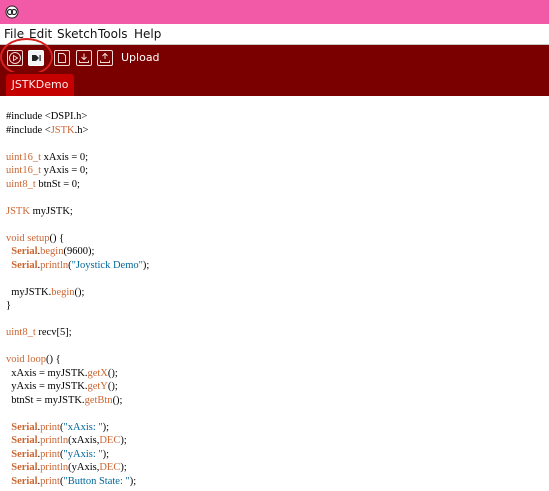 This screenshot has height=491, width=549. I want to click on code-token: btnSt = 0;, so click(57, 184).